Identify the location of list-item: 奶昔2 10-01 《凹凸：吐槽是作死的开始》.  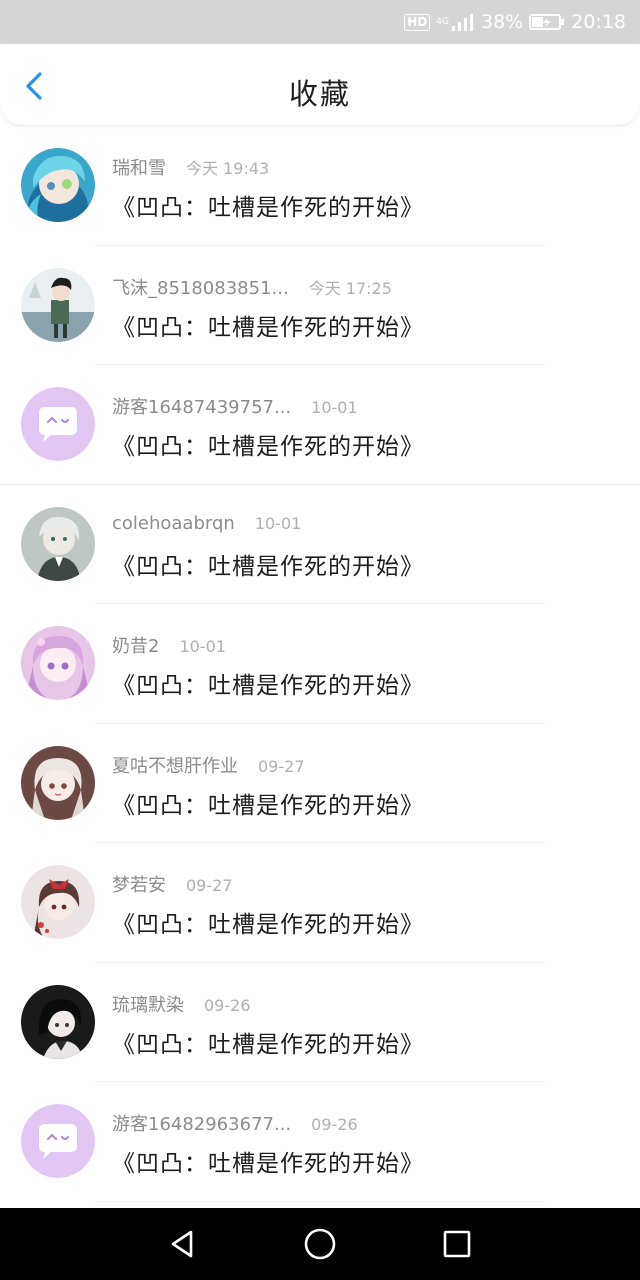
(320, 664).